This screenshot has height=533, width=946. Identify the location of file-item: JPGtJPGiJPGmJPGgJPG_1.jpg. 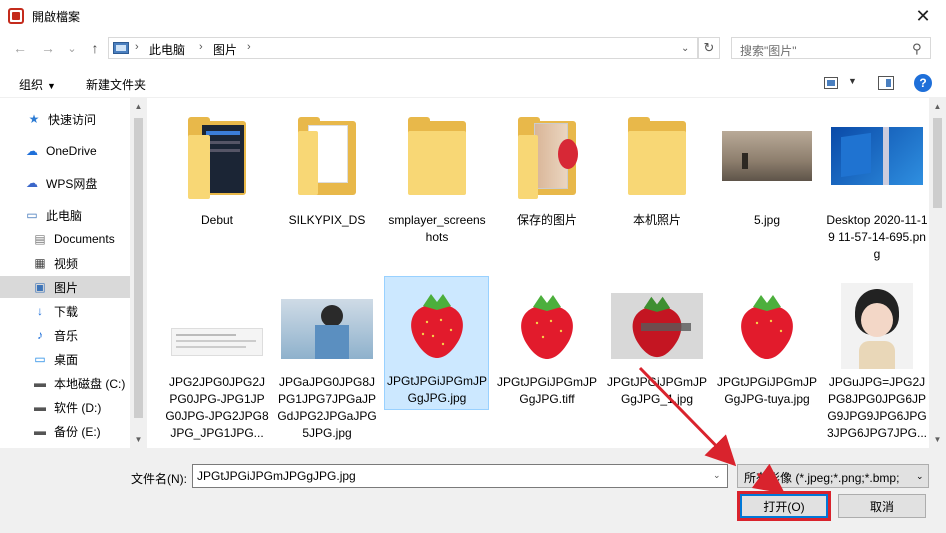
(657, 358).